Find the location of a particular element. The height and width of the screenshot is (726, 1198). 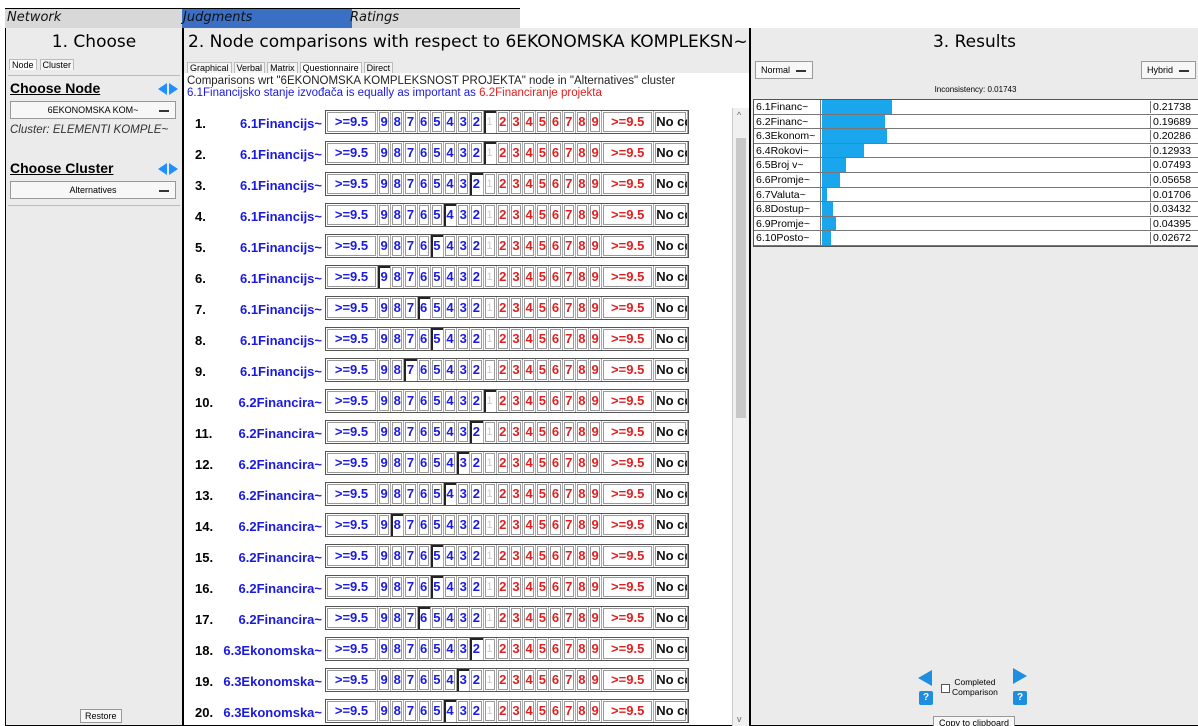

node-nav-arrows is located at coordinates (168, 89).